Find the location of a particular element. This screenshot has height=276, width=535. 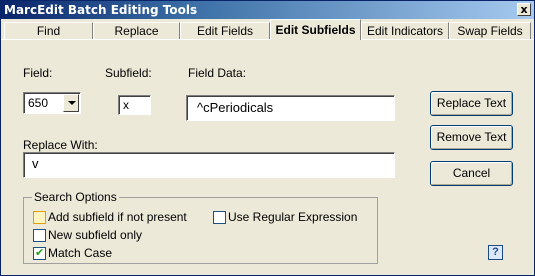

tab-replace: Replace is located at coordinates (136, 30).